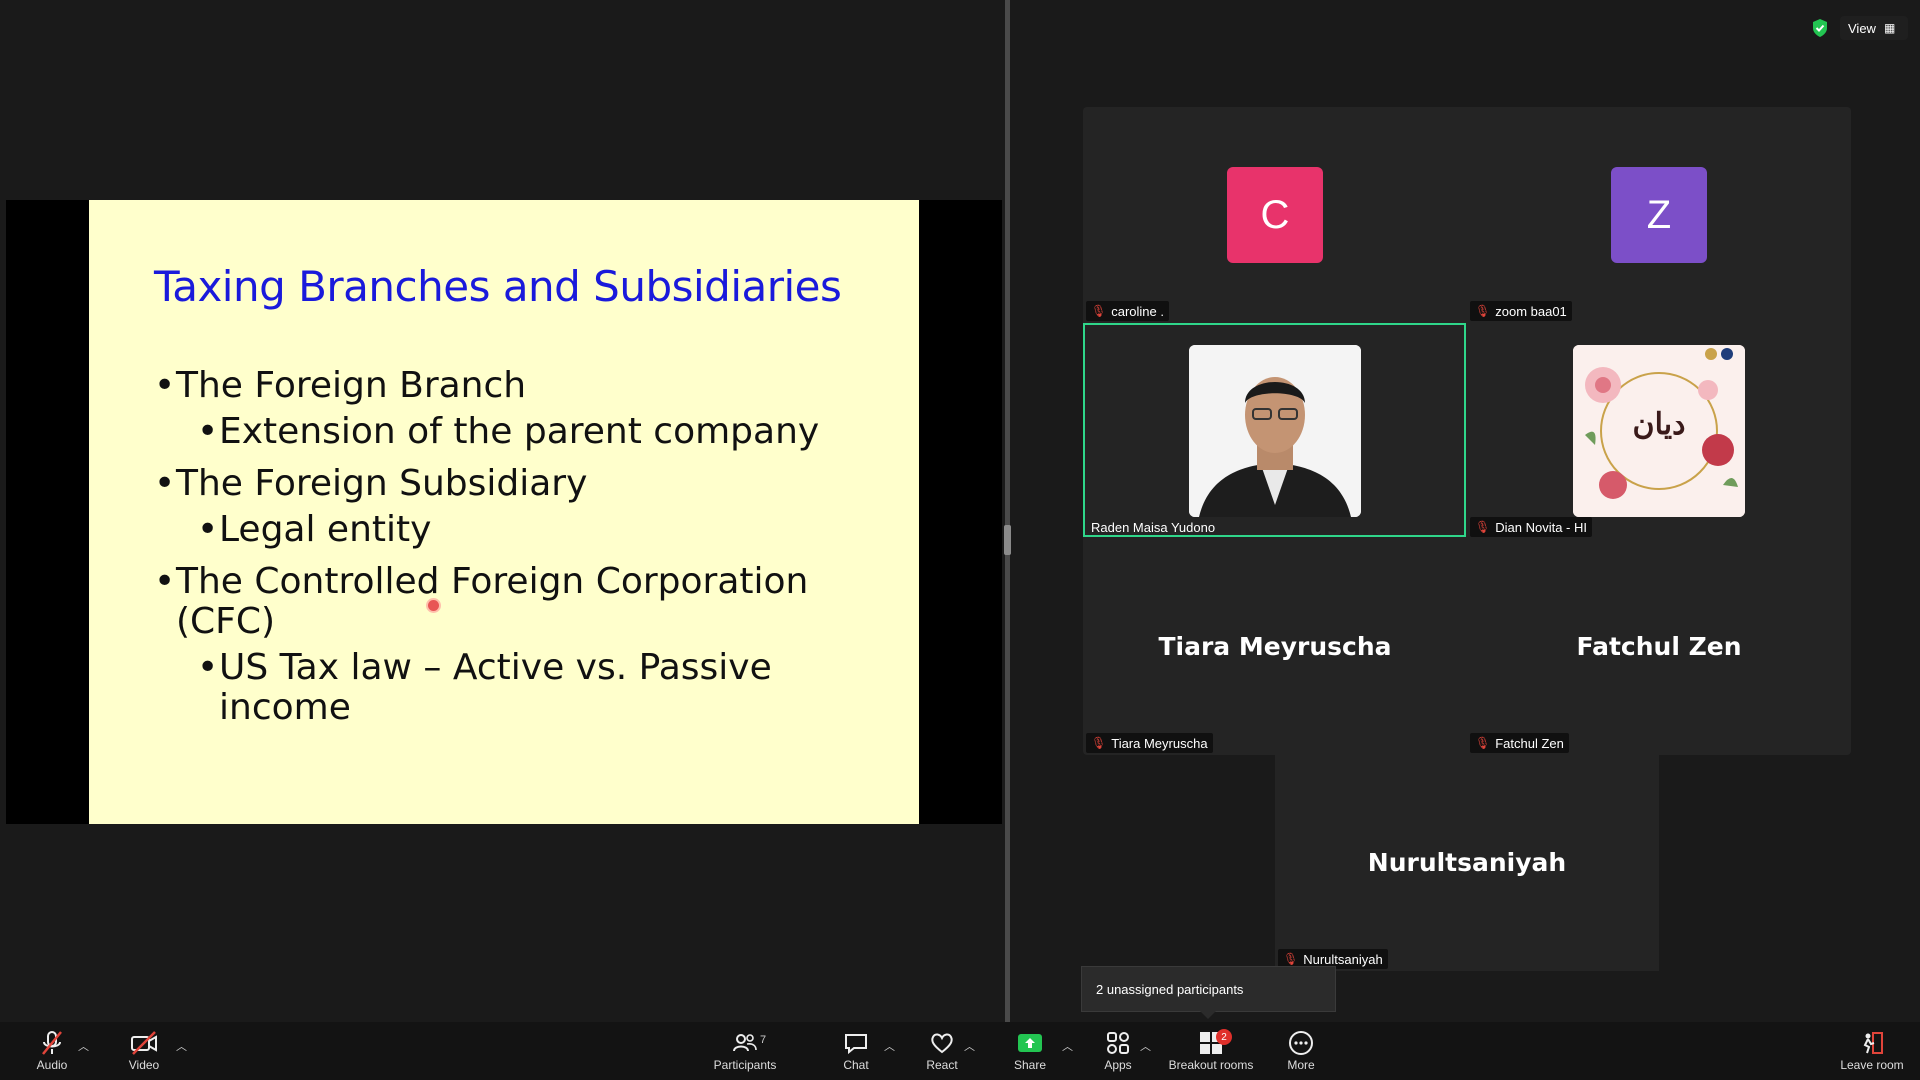  Describe the element at coordinates (1872, 1065) in the screenshot. I see `leave-room-label: Leave room` at that location.